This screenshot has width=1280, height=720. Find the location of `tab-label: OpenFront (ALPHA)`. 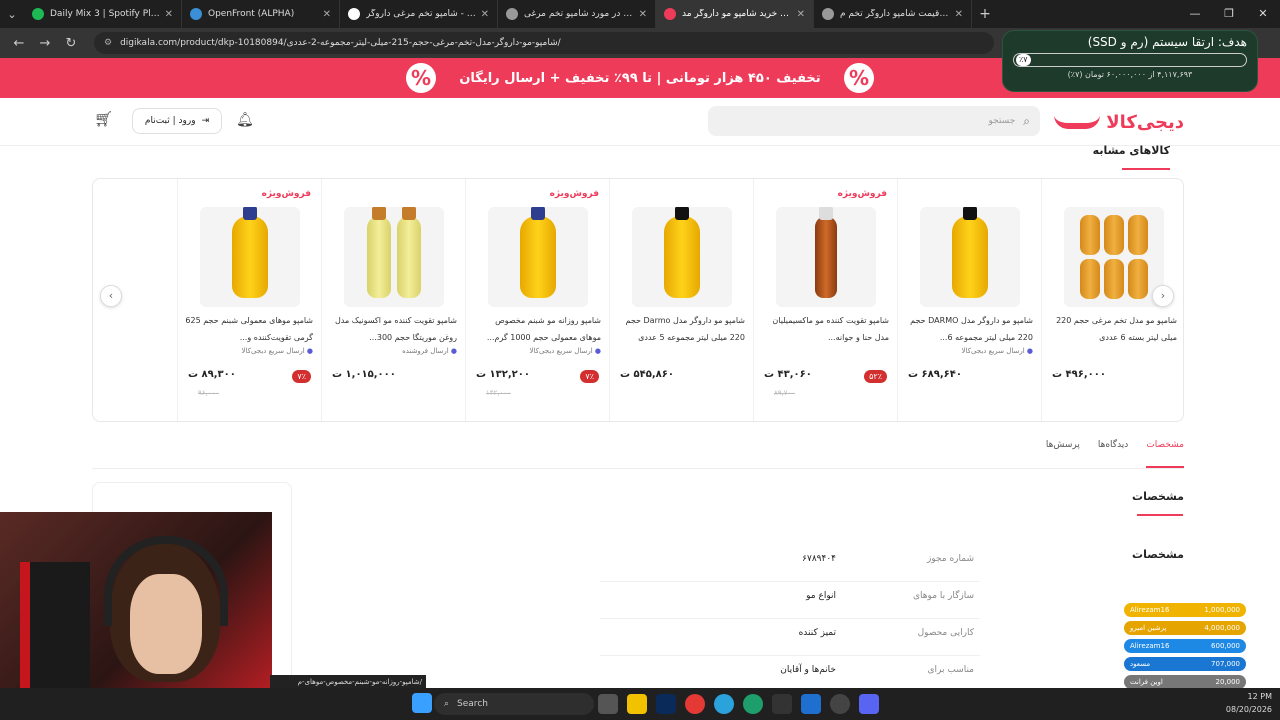

tab-label: OpenFront (ALPHA) is located at coordinates (251, 14).